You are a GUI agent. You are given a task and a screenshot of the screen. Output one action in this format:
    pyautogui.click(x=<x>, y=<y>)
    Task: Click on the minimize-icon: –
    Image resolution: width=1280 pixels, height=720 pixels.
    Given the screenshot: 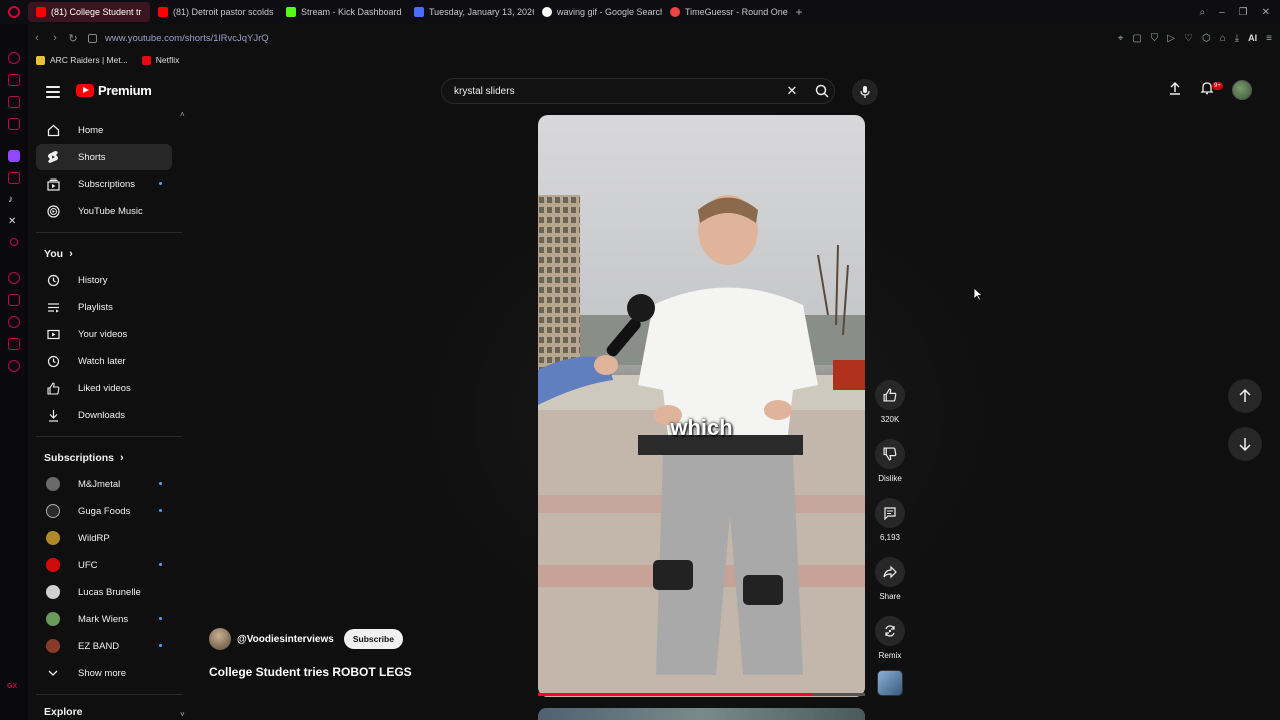 What is the action you would take?
    pyautogui.click(x=1222, y=12)
    